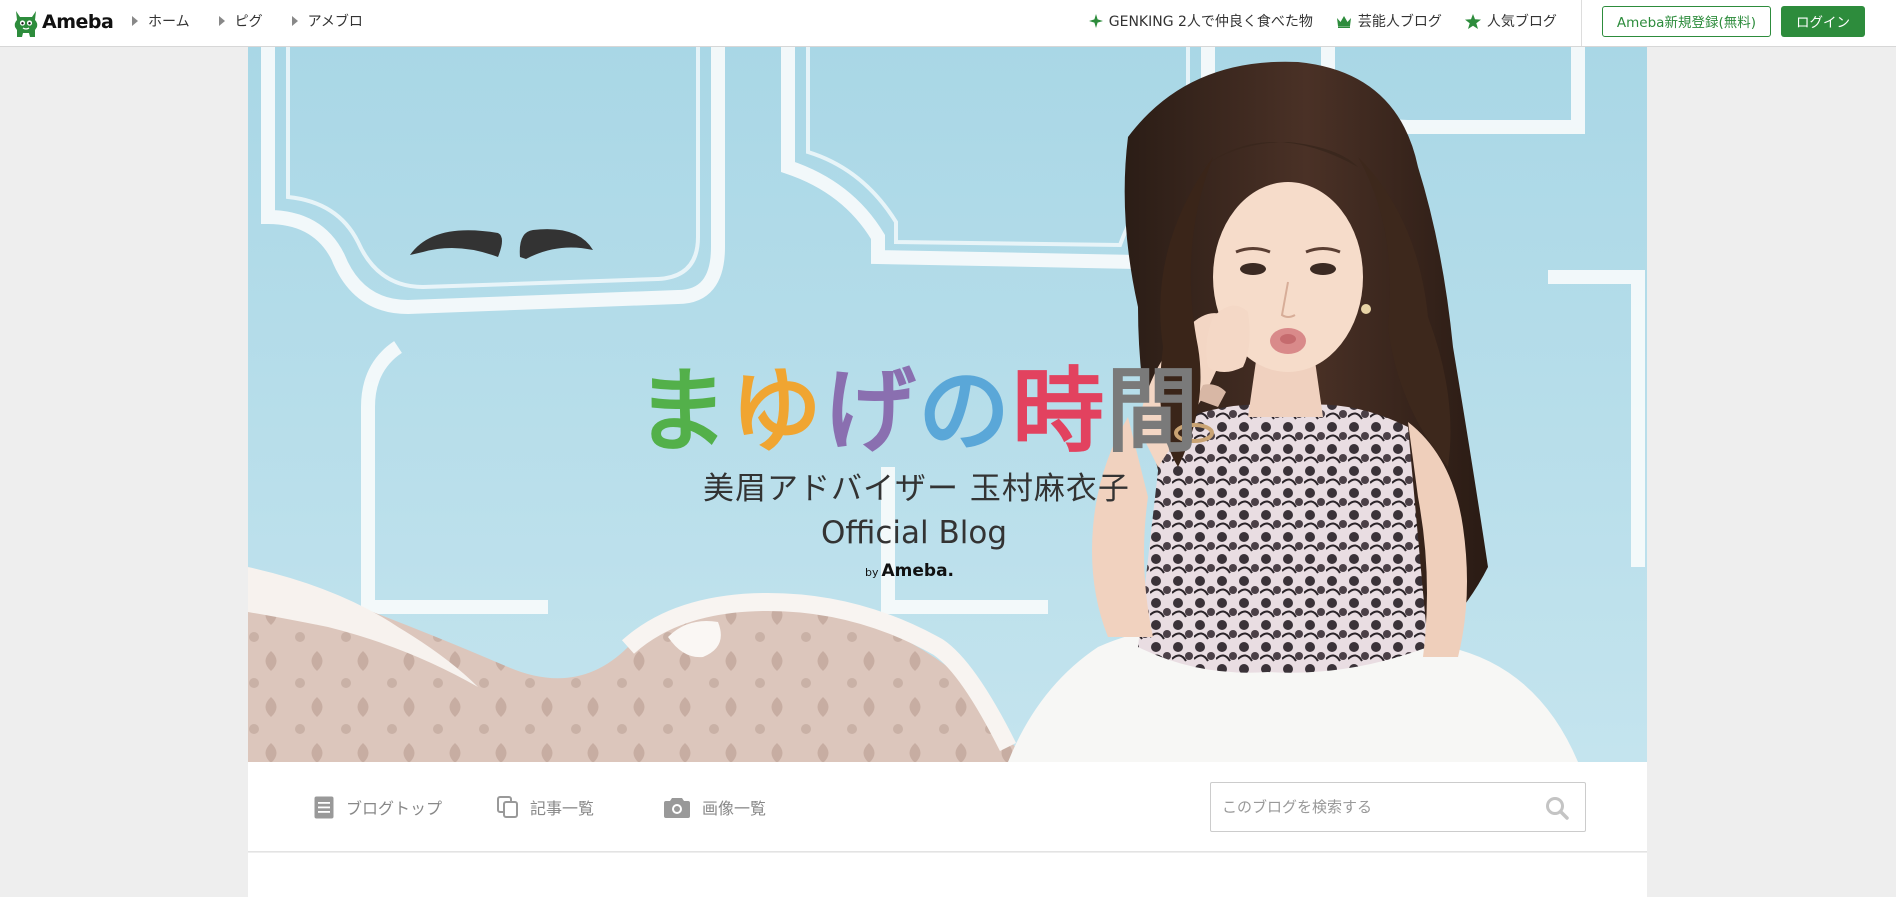 The image size is (1896, 897). I want to click on popular-blog-link: 人気ブログ, so click(1510, 21).